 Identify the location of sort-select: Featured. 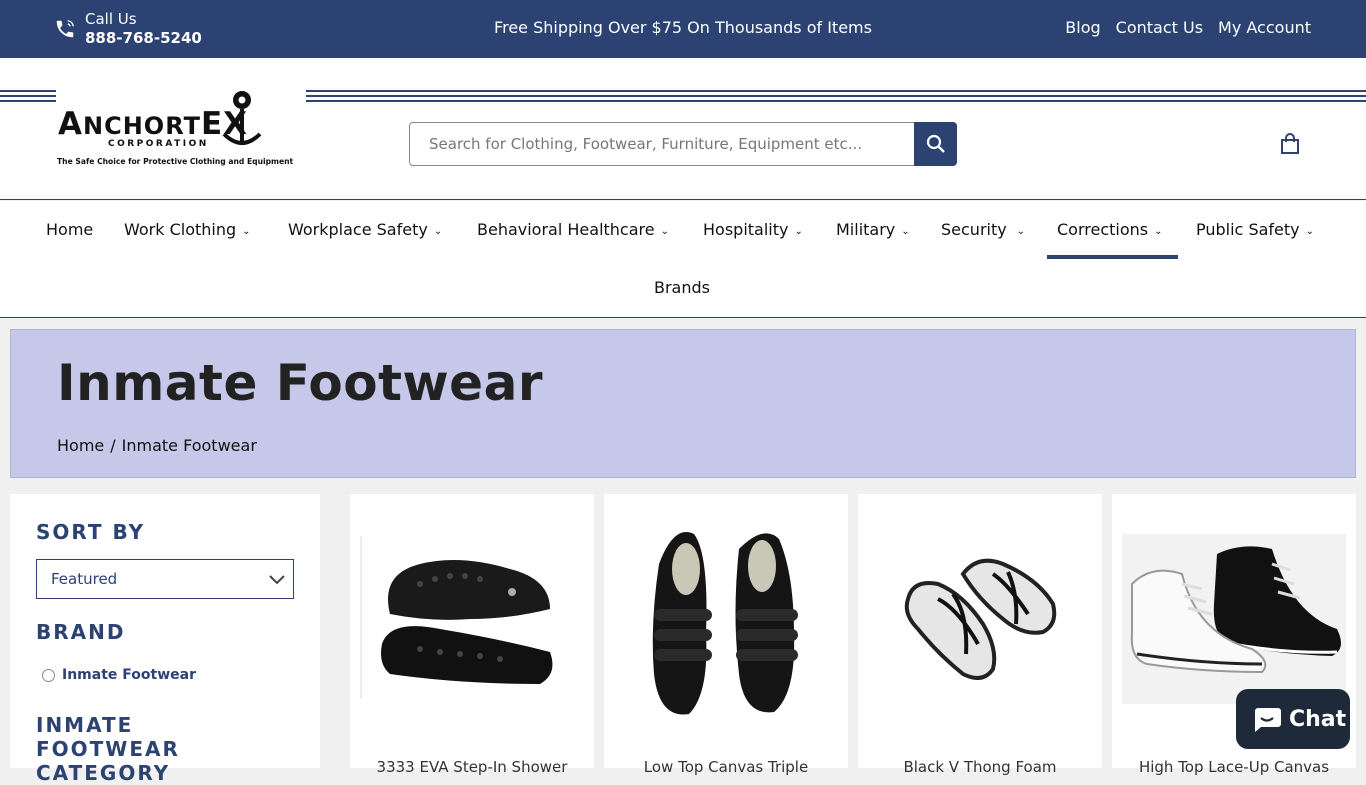
(165, 579).